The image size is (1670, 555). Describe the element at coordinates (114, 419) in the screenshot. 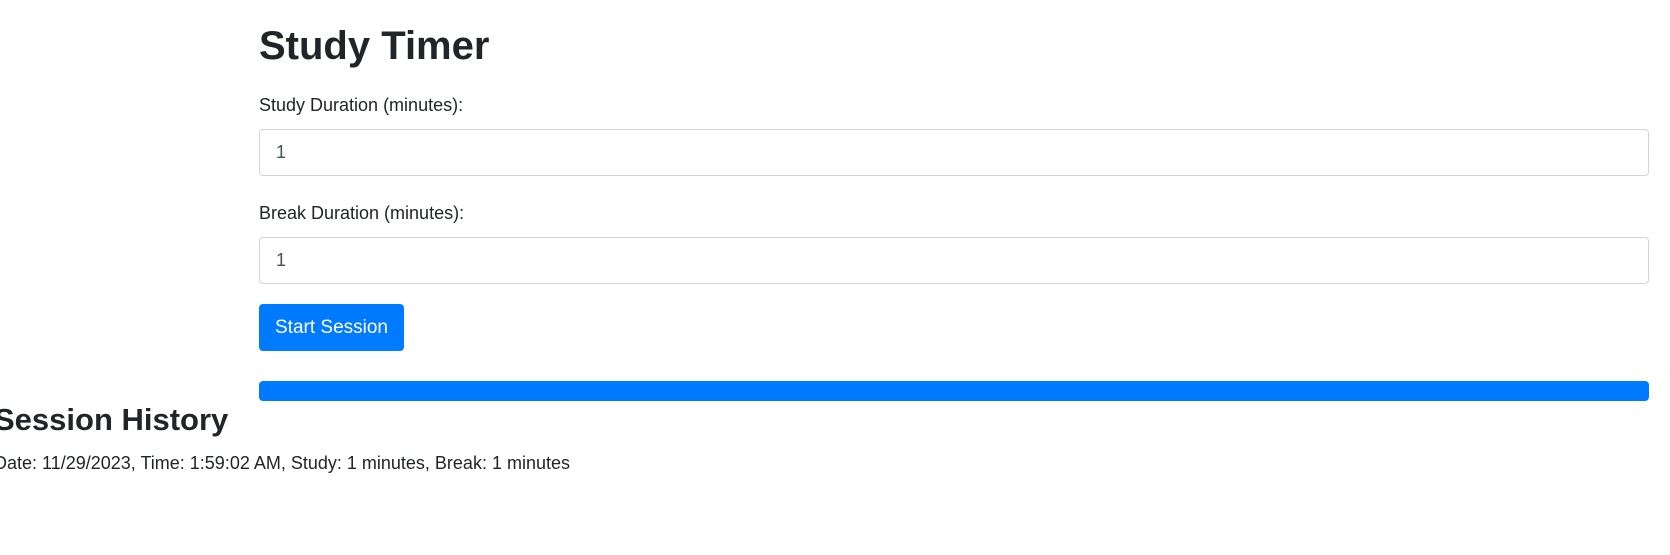

I see `session-history-title: Session History` at that location.